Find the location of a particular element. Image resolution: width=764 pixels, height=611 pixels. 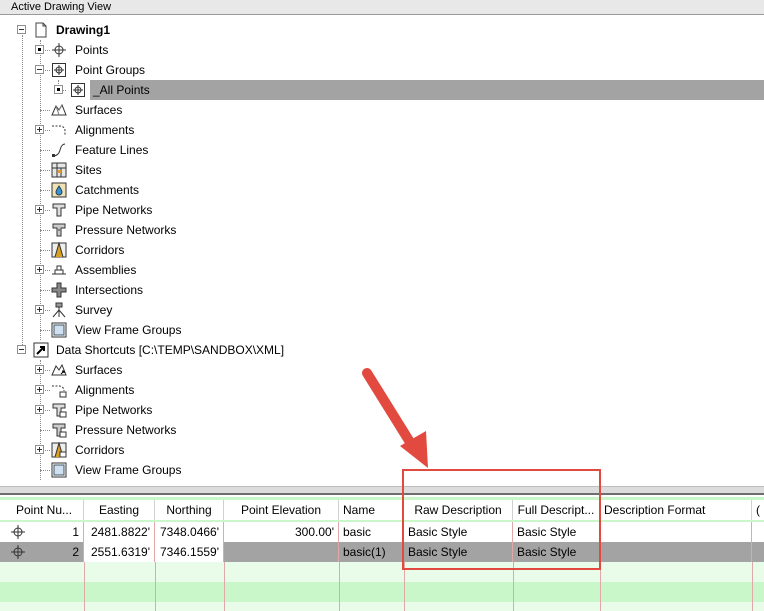

column-header: Northing is located at coordinates (189, 510).